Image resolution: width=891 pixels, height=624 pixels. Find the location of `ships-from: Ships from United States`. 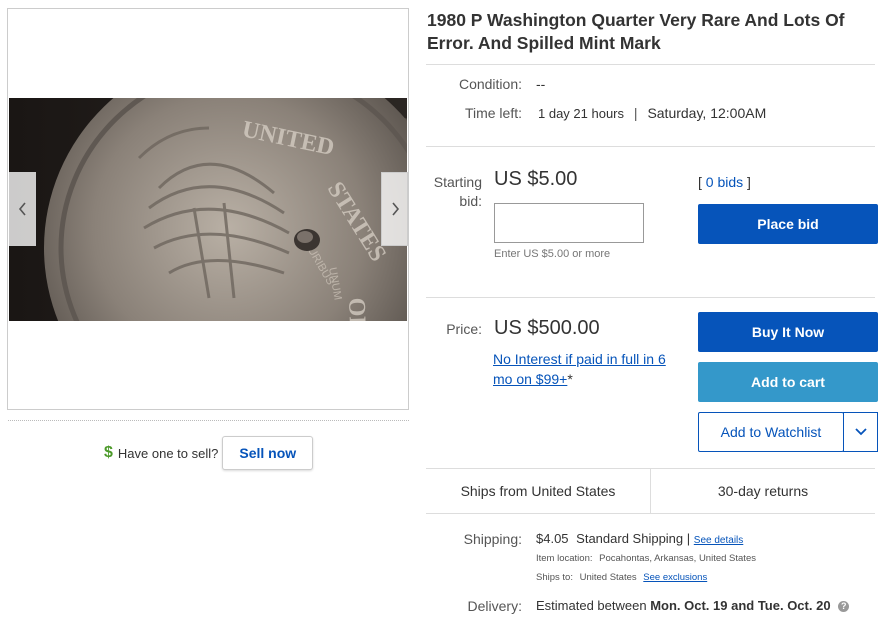

ships-from: Ships from United States is located at coordinates (538, 491).